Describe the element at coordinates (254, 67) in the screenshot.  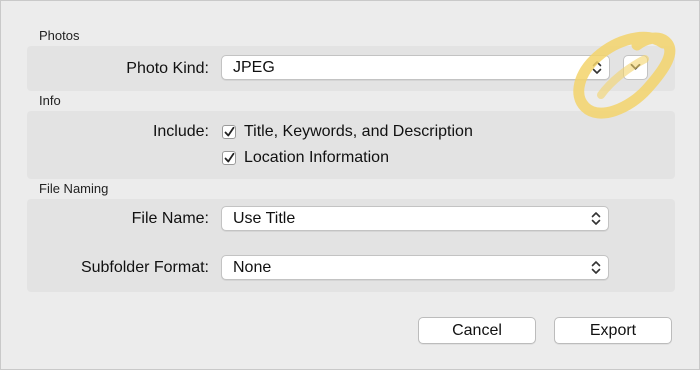
I see `photo-kind-value: JPEG` at that location.